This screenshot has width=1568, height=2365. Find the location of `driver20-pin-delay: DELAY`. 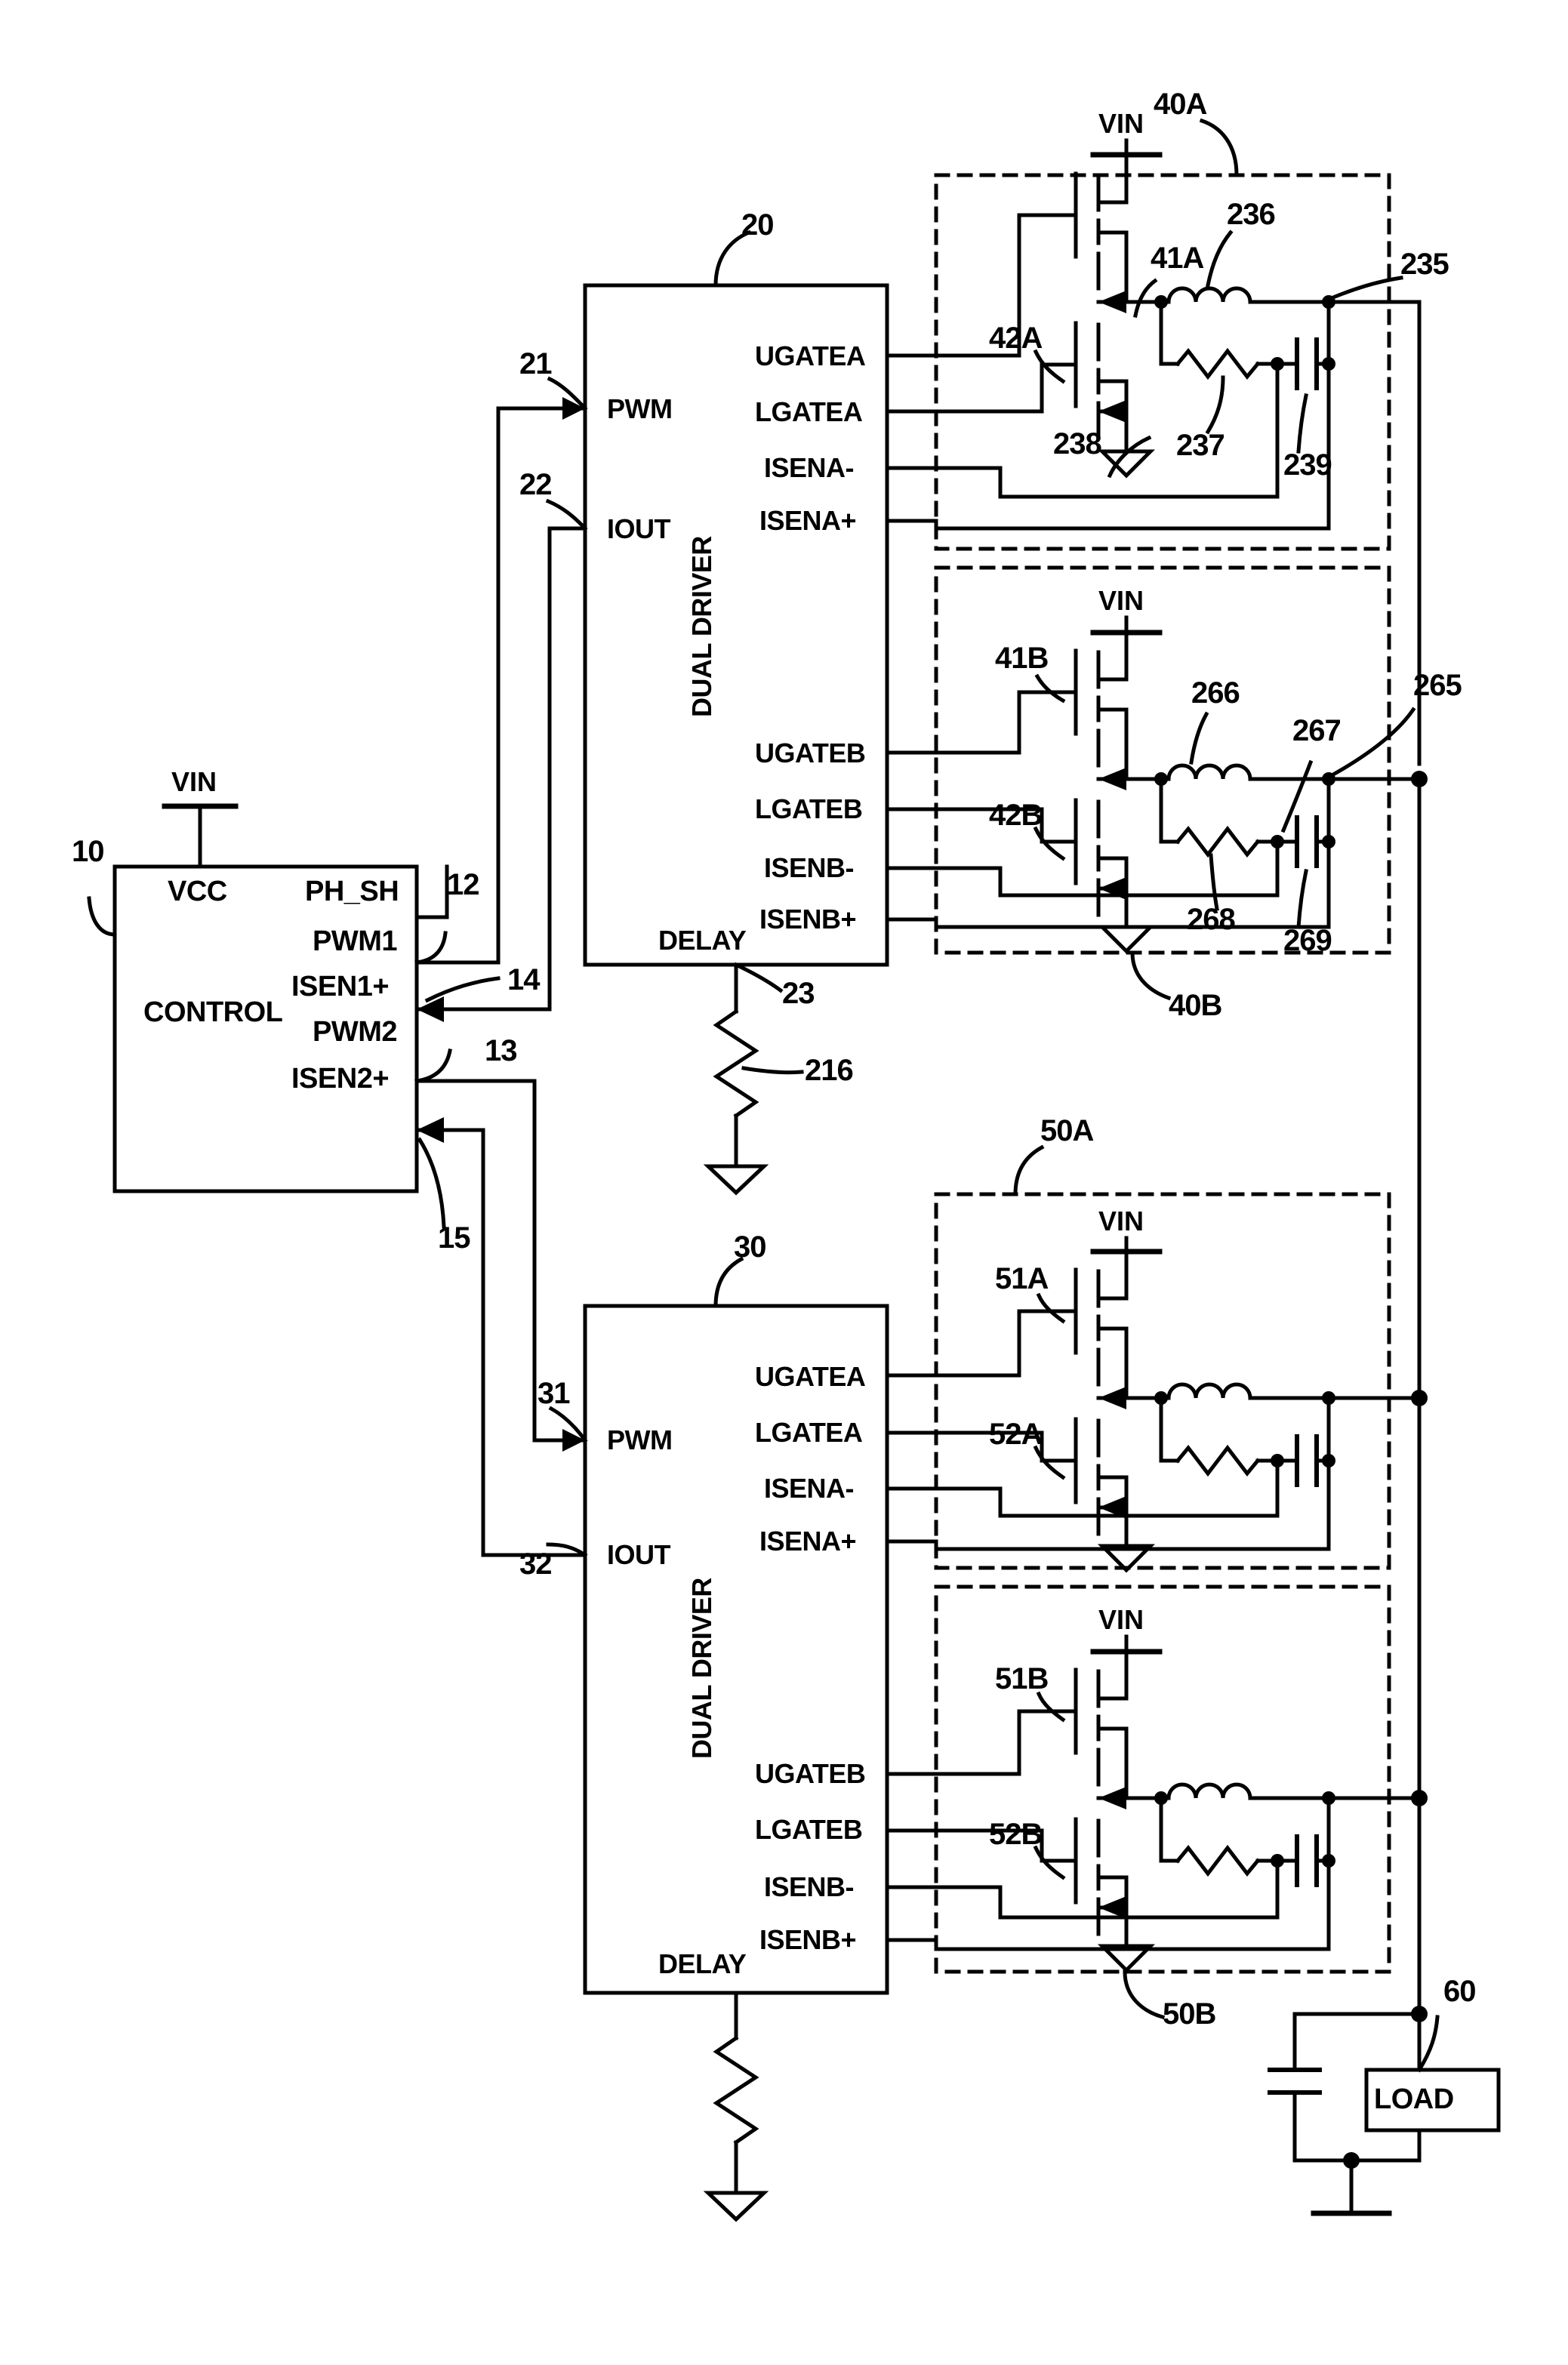

driver20-pin-delay: DELAY is located at coordinates (702, 940).